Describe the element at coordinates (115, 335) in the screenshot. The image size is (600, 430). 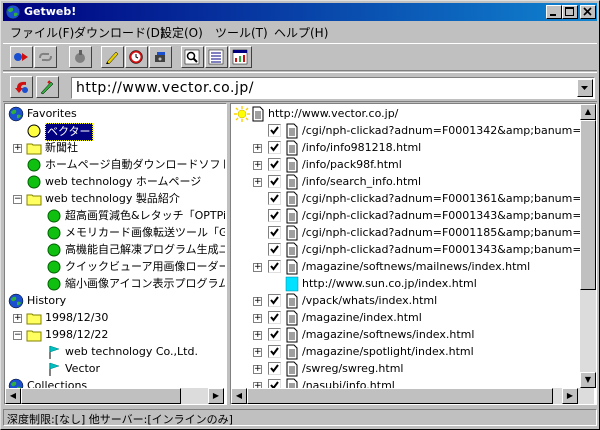
I see `tree-item: − 1998/12/22` at that location.